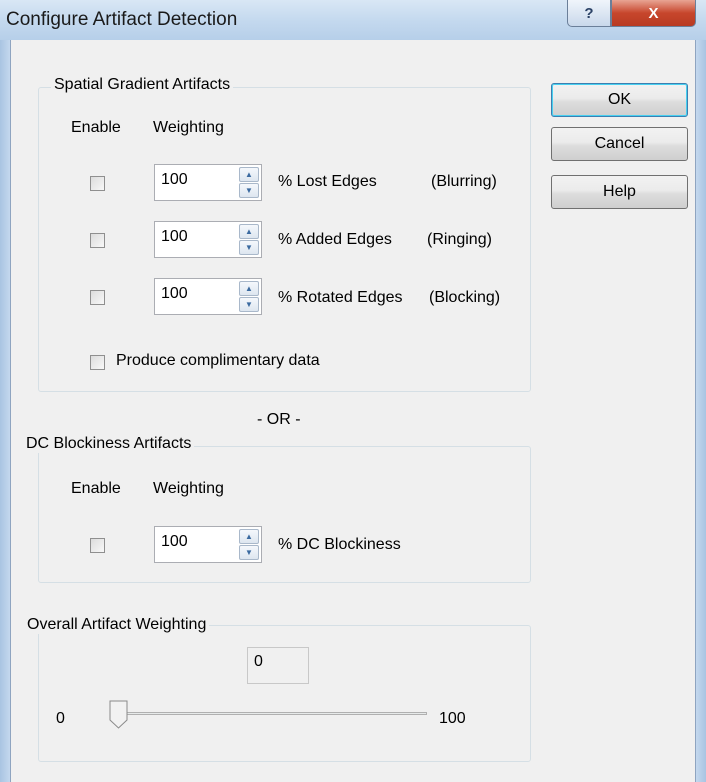 This screenshot has height=782, width=706. Describe the element at coordinates (464, 181) in the screenshot. I see `lost-edges-type: (Blurring)` at that location.